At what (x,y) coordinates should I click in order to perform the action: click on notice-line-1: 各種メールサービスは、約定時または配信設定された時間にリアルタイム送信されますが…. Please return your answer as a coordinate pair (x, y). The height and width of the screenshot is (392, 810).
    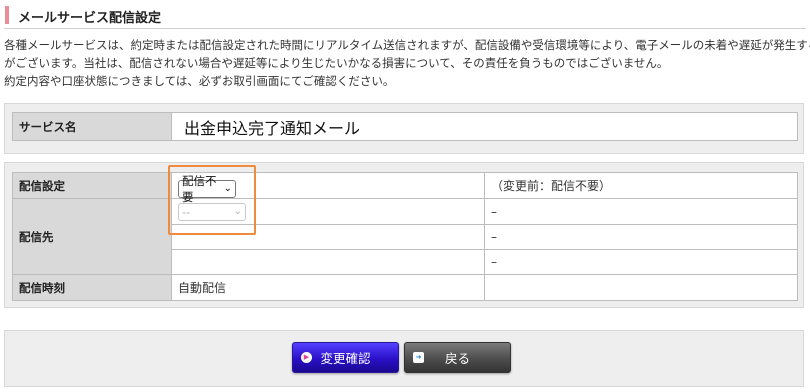
    Looking at the image, I should click on (407, 45).